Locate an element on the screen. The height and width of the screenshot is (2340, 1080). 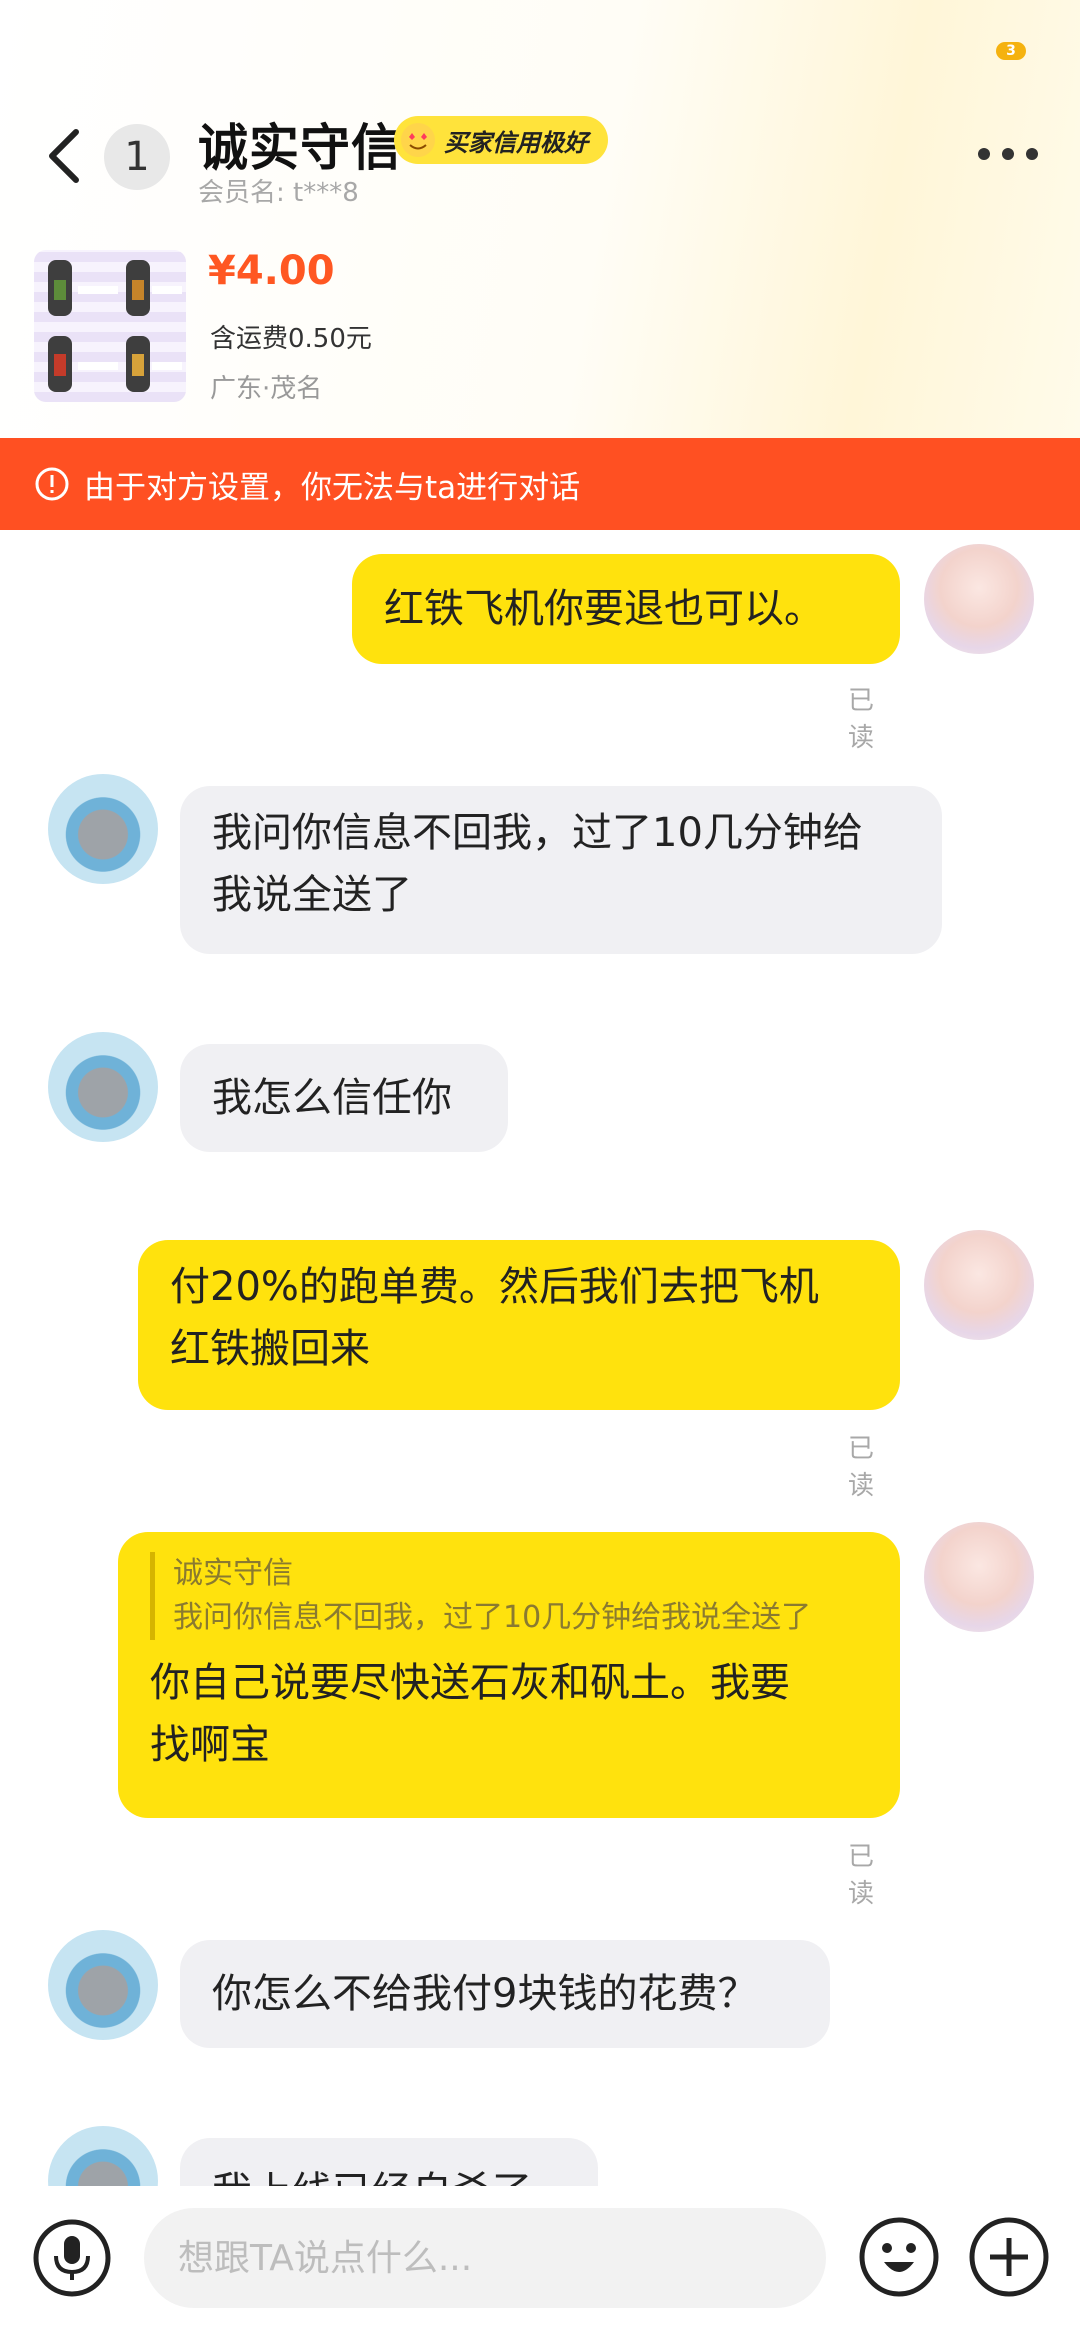
message-bubble: 付20%的跑单费。然后我们去把飞机 红铁搬回来 is located at coordinates (519, 1325).